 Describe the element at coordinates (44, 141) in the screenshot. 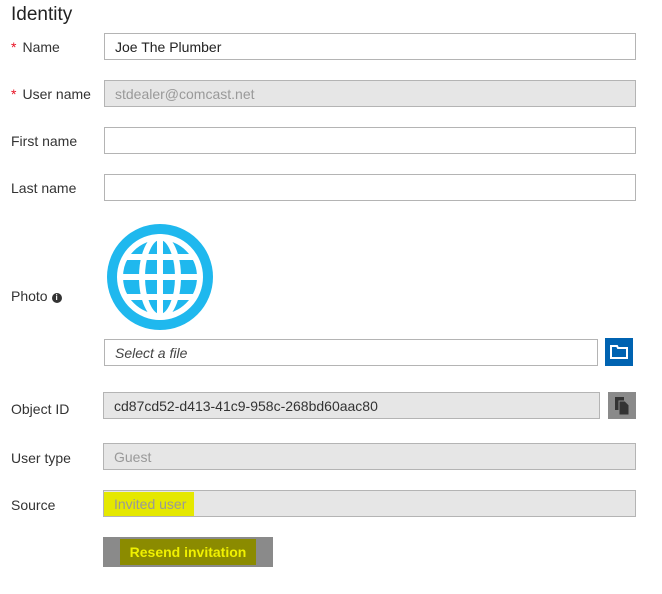

I see `first-name-label: First name` at that location.